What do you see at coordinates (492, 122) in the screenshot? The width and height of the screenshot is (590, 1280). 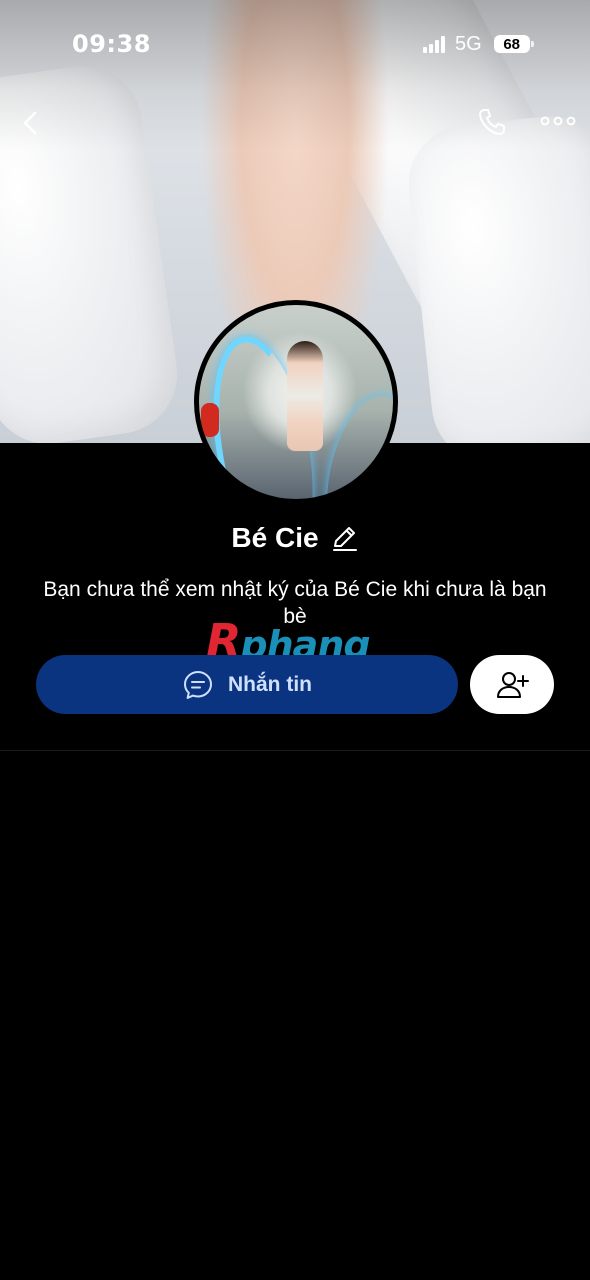 I see `phone-icon` at bounding box center [492, 122].